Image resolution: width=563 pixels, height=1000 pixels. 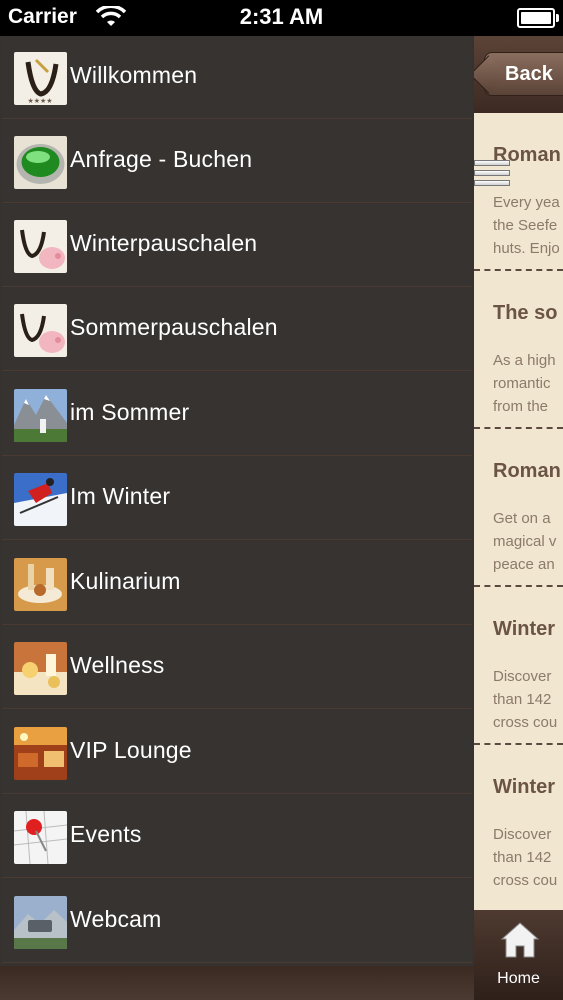 I want to click on article-title: Roman, so click(x=527, y=471).